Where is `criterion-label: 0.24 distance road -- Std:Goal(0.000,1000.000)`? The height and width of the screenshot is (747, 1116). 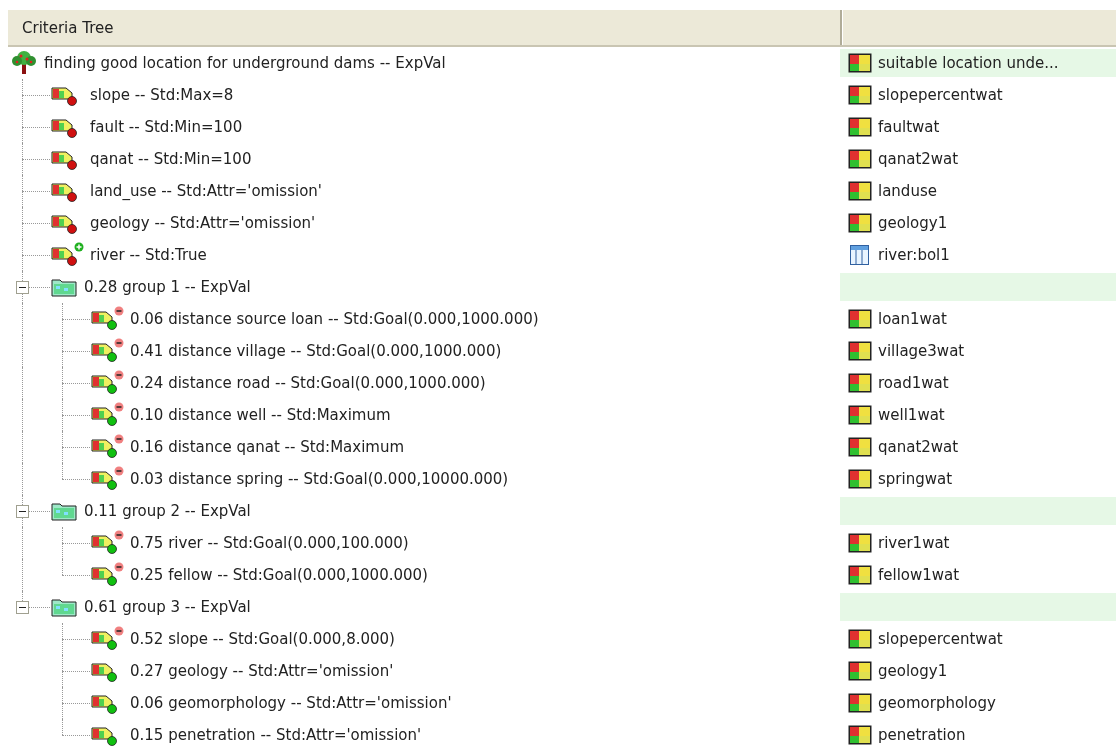
criterion-label: 0.24 distance road -- Std:Goal(0.000,1000.000) is located at coordinates (308, 383).